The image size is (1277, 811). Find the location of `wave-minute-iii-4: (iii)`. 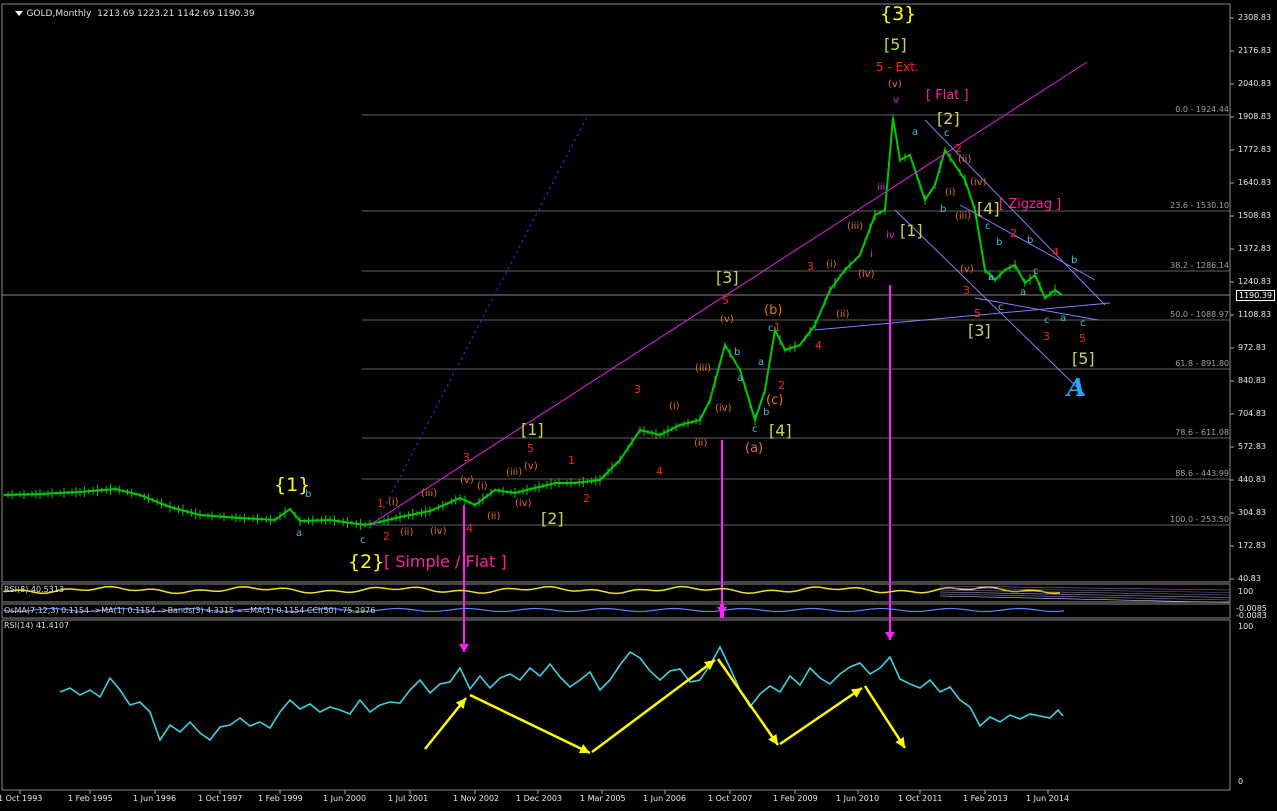

wave-minute-iii-4: (iii) is located at coordinates (855, 226).